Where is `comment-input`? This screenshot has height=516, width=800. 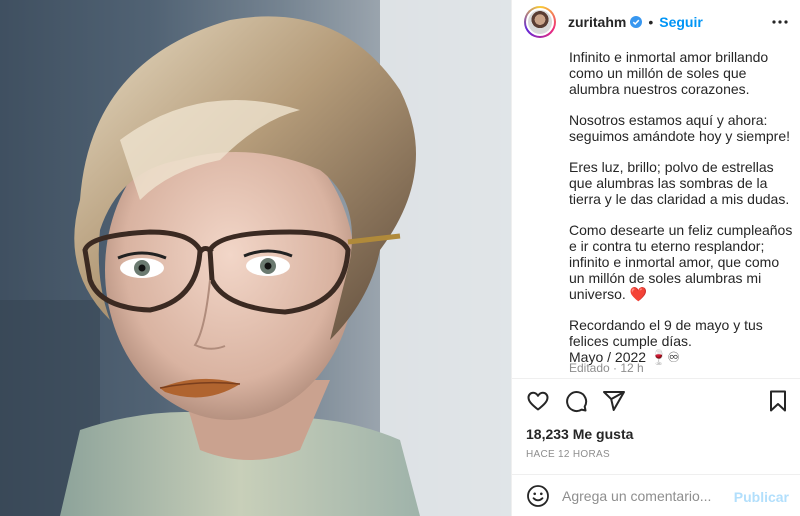
comment-input is located at coordinates (647, 496).